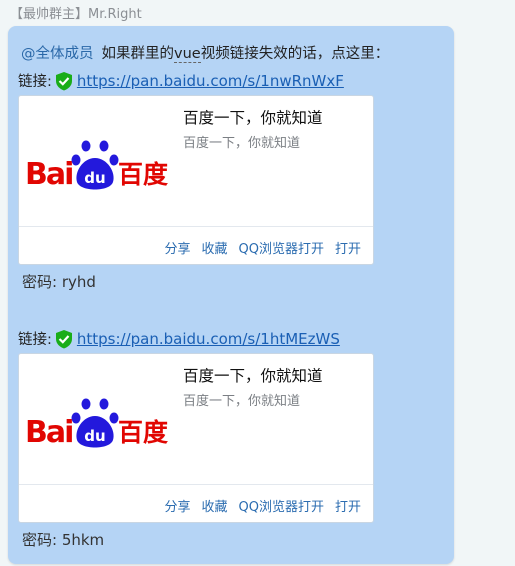 The image size is (515, 566). I want to click on link-url-1: https://pan.baidu.com/s/1nwRnWxF, so click(210, 81).